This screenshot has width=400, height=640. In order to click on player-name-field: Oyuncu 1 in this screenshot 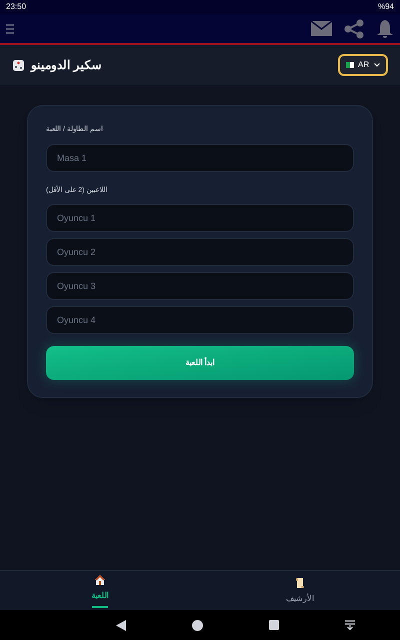, I will do `click(200, 218)`.